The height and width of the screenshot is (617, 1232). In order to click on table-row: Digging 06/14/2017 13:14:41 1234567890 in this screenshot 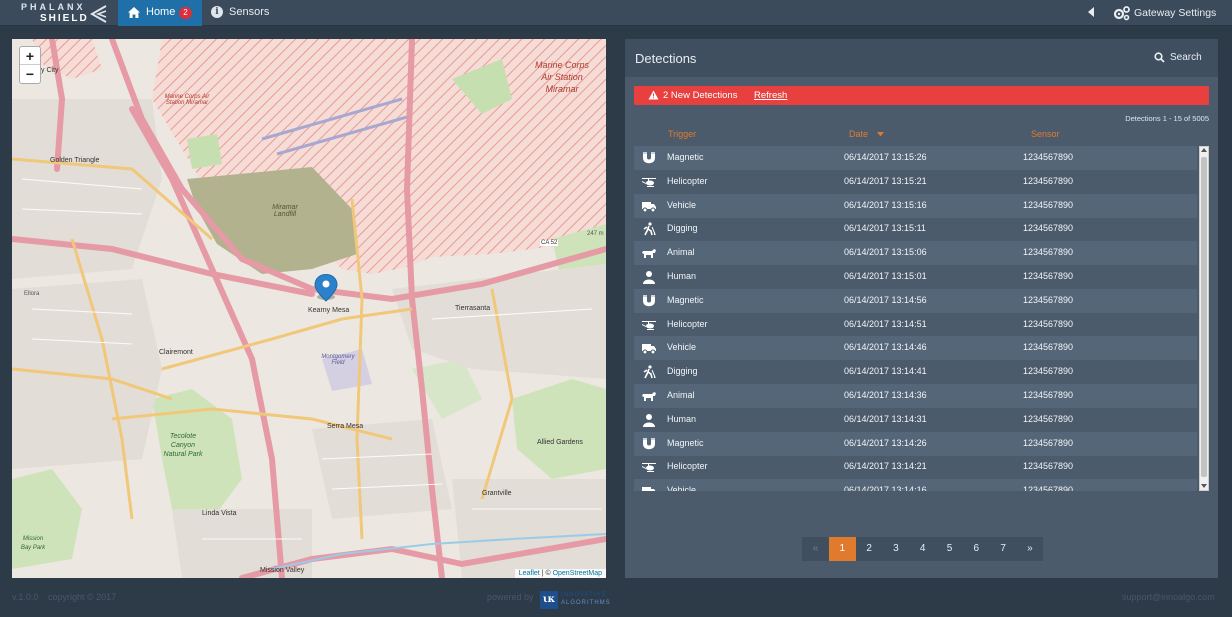, I will do `click(915, 372)`.